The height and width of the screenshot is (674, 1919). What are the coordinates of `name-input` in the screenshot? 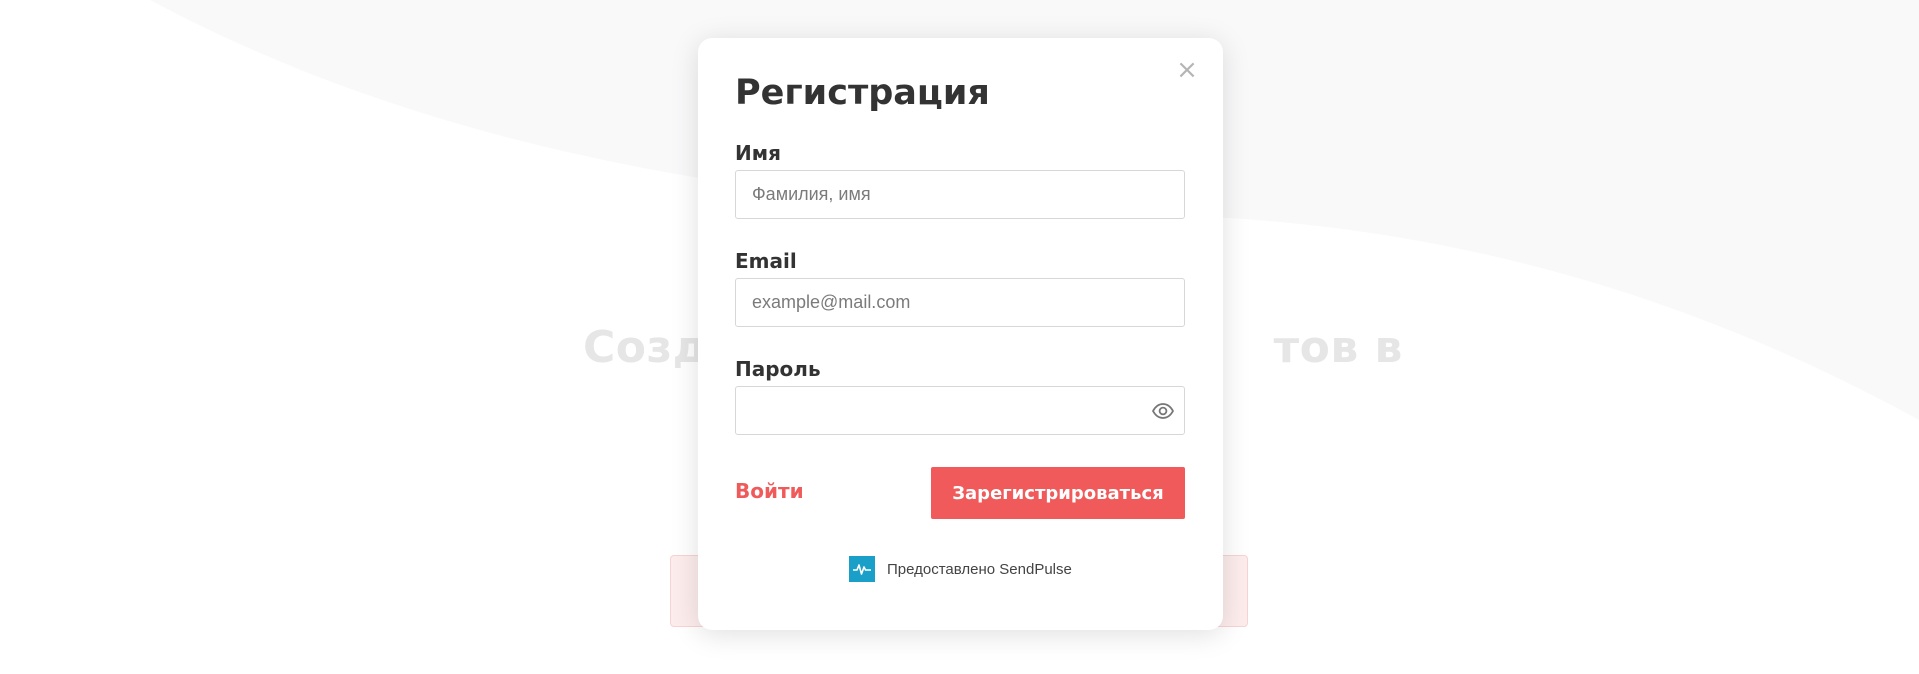 It's located at (960, 194).